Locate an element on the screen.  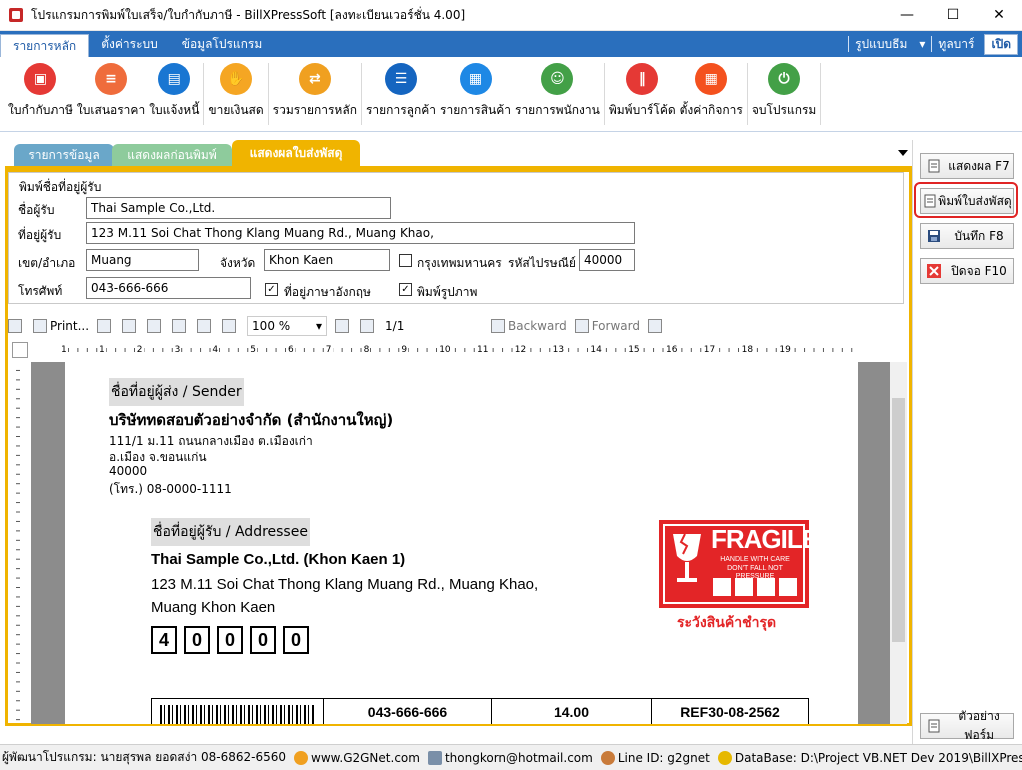
close-icon is located at coordinates (934, 271).